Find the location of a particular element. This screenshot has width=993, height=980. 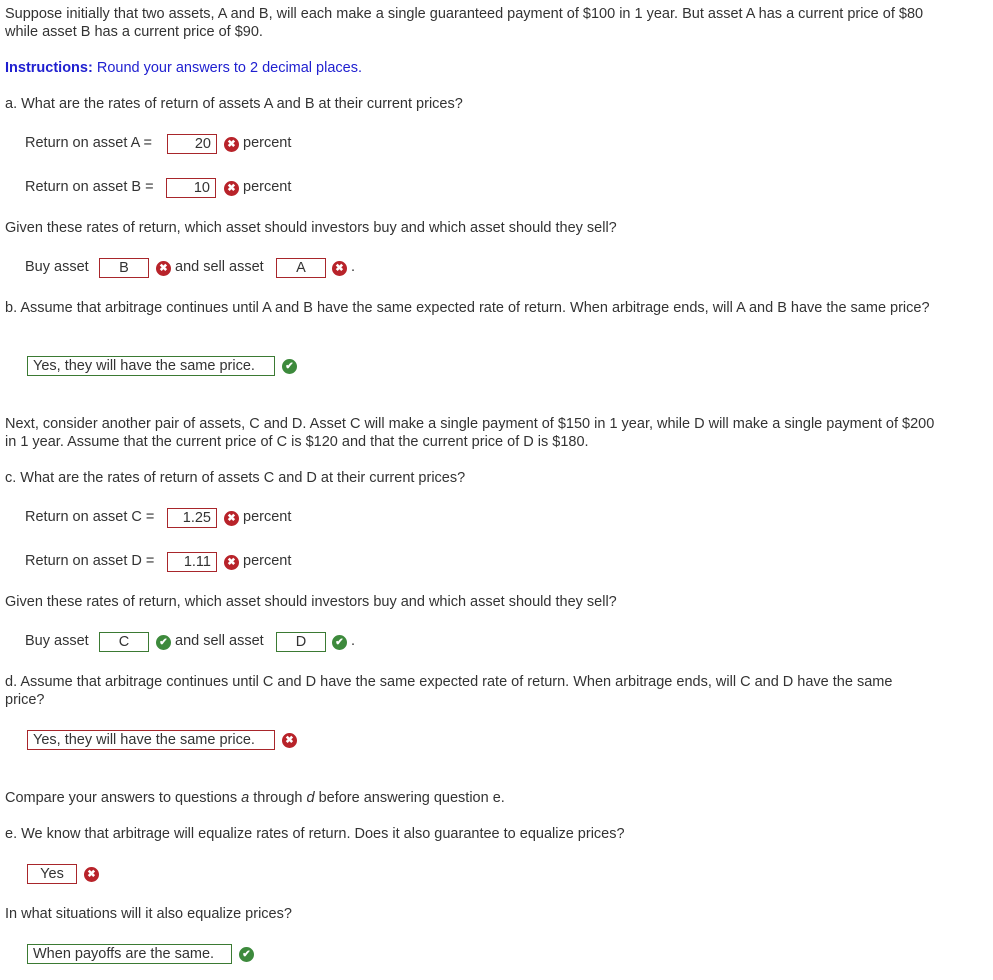

return-d-input: 1.11 is located at coordinates (192, 562).